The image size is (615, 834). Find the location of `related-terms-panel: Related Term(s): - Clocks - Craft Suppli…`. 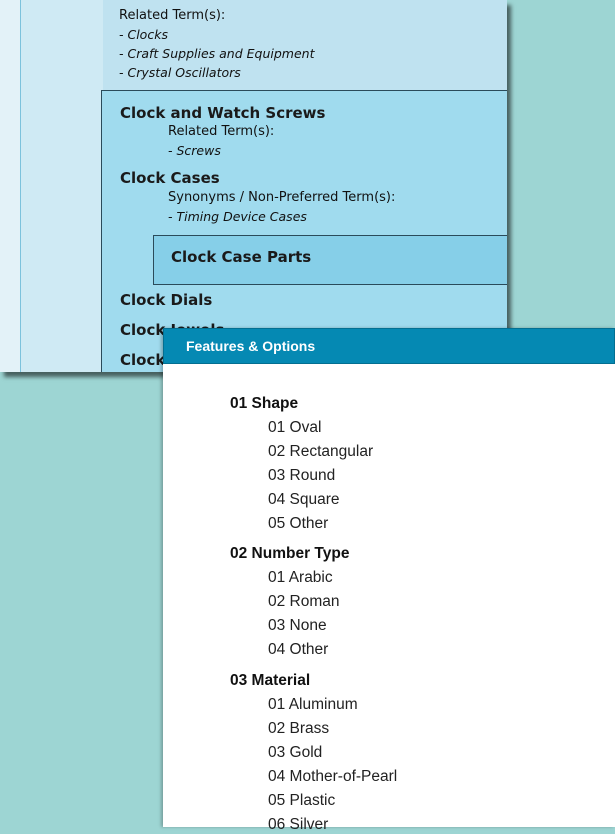

related-terms-panel: Related Term(s): - Clocks - Craft Suppli… is located at coordinates (305, 45).